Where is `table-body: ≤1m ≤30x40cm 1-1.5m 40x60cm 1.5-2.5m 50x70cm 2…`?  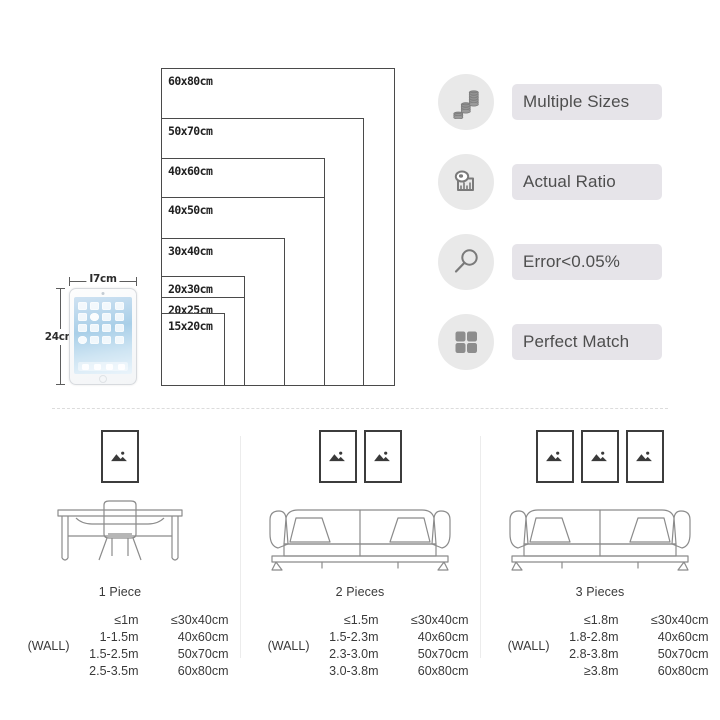 table-body: ≤1m ≤30x40cm 1-1.5m 40x60cm 1.5-2.5m 50x70cm 2… is located at coordinates (153, 646).